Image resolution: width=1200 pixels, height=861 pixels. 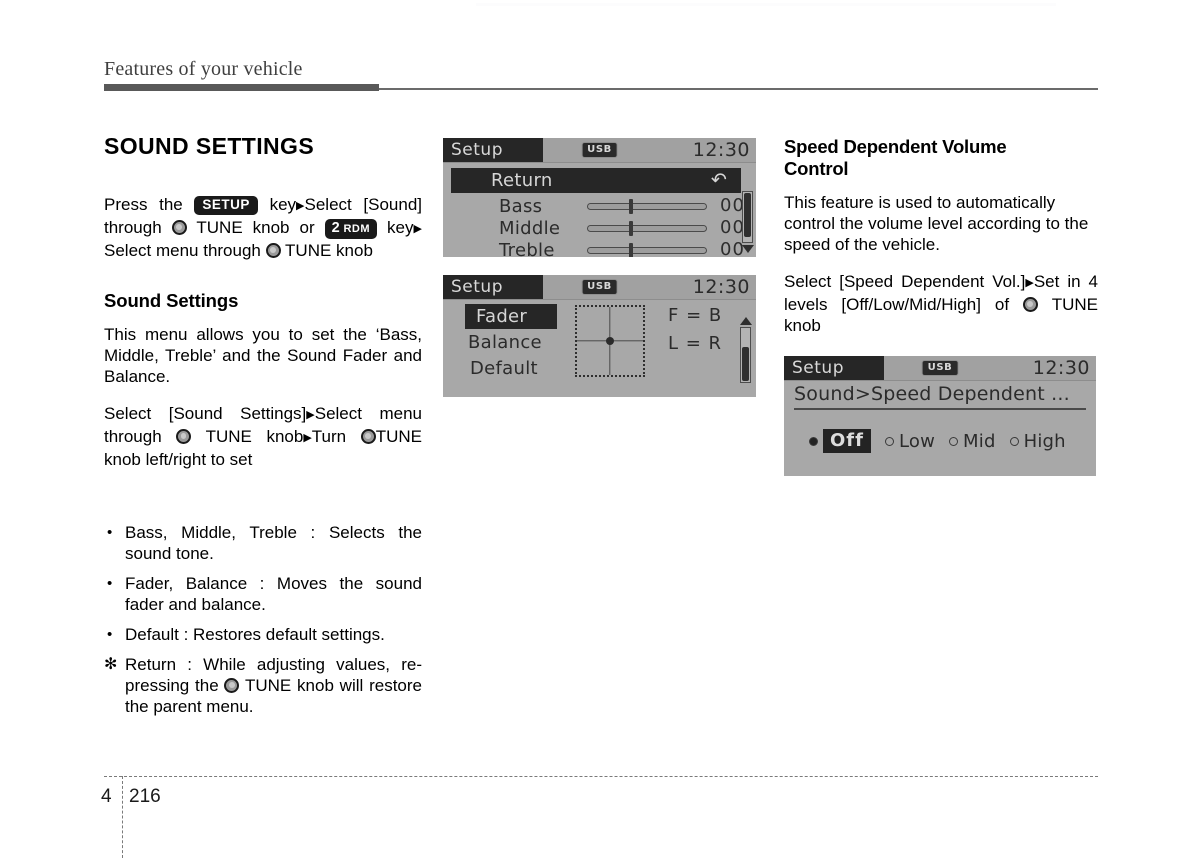 What do you see at coordinates (400, 227) in the screenshot?
I see `intro-text-5: key` at bounding box center [400, 227].